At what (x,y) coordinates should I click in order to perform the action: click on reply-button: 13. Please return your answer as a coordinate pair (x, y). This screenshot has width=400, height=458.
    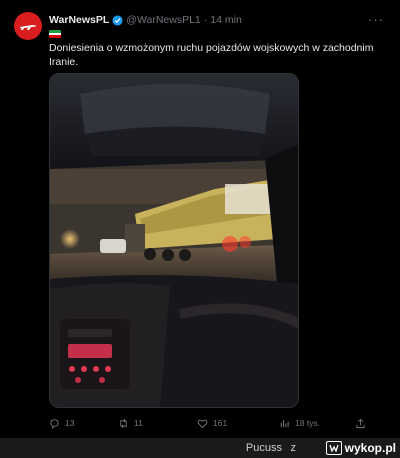
    Looking at the image, I should click on (83, 423).